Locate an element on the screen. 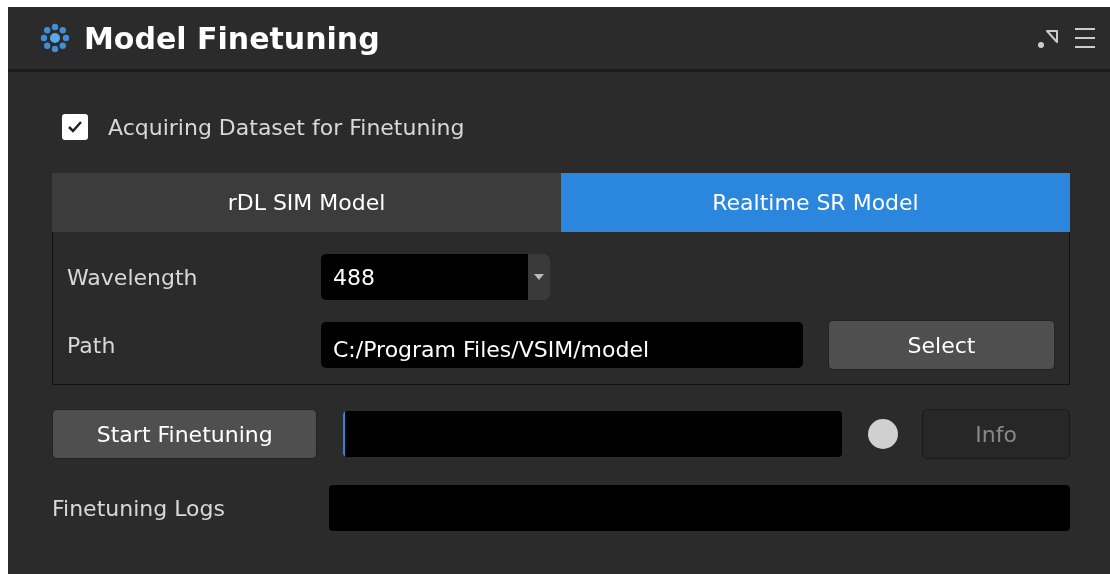  start-button: Start Finetuning is located at coordinates (185, 434).